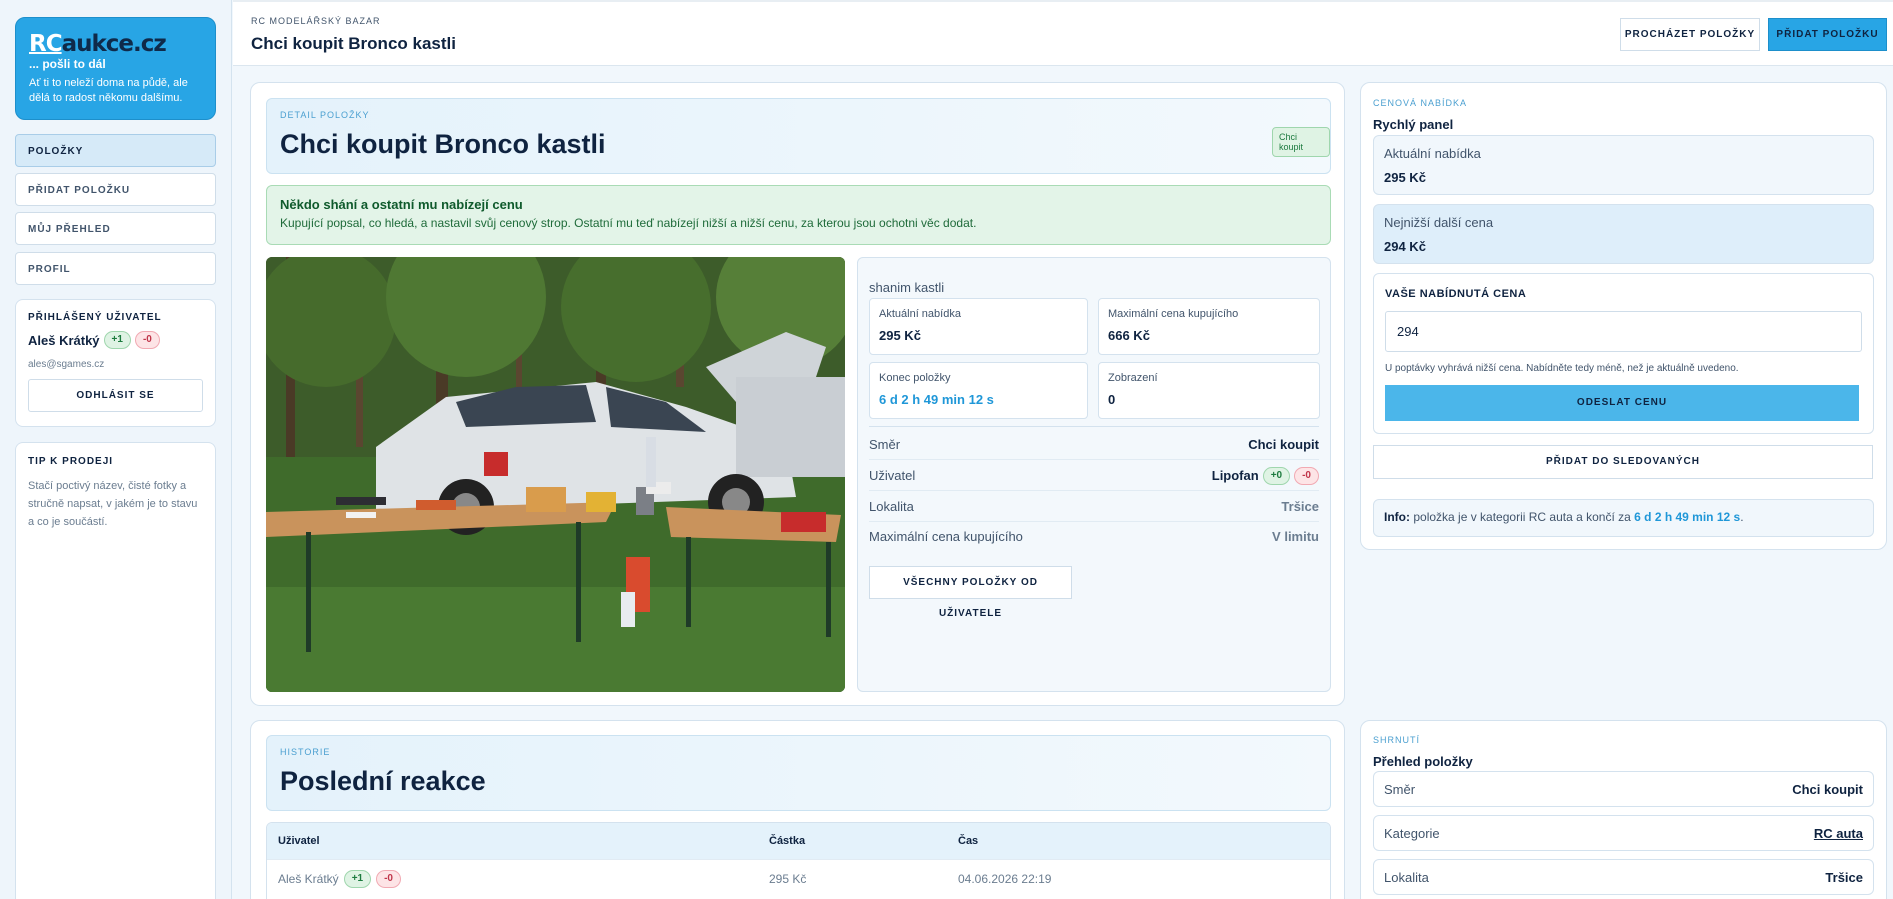  I want to click on row-key: Kategorie, so click(1412, 833).